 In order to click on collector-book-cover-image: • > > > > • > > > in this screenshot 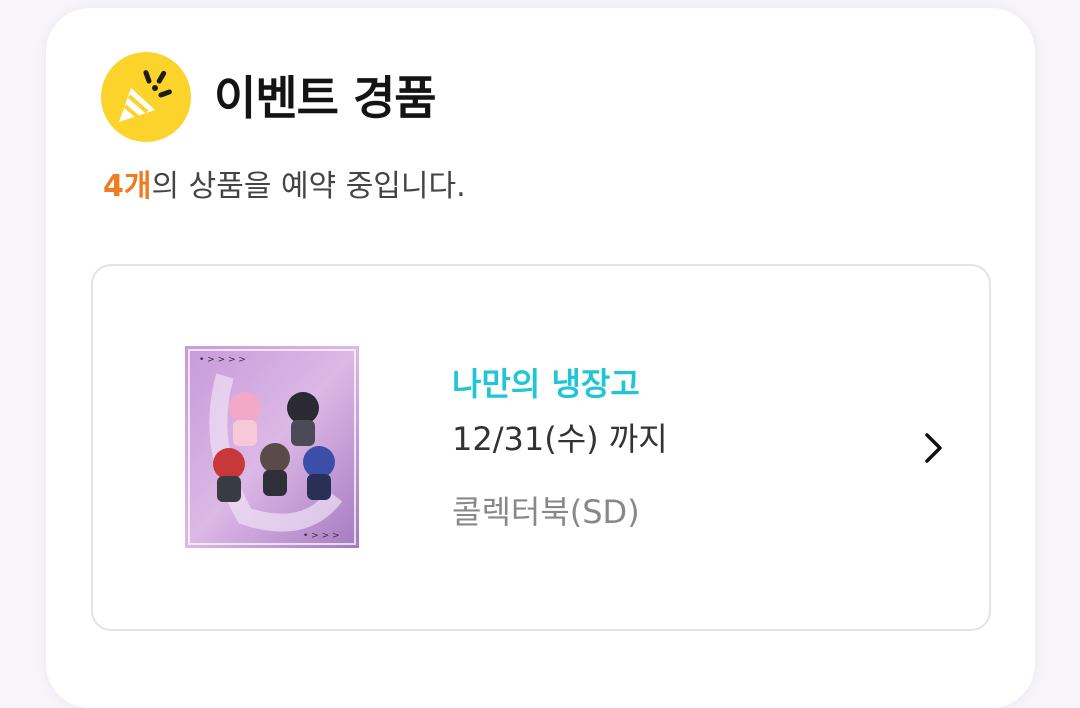, I will do `click(272, 447)`.